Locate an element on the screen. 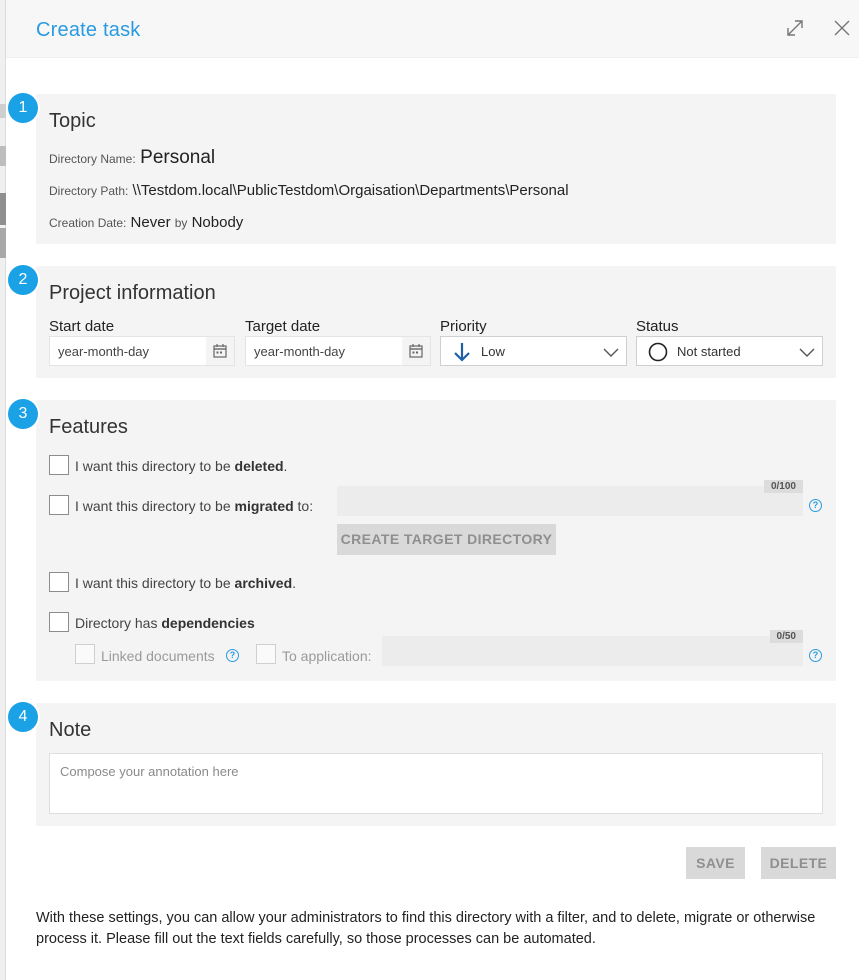 The height and width of the screenshot is (980, 859). start-date-label: Start date is located at coordinates (82, 326).